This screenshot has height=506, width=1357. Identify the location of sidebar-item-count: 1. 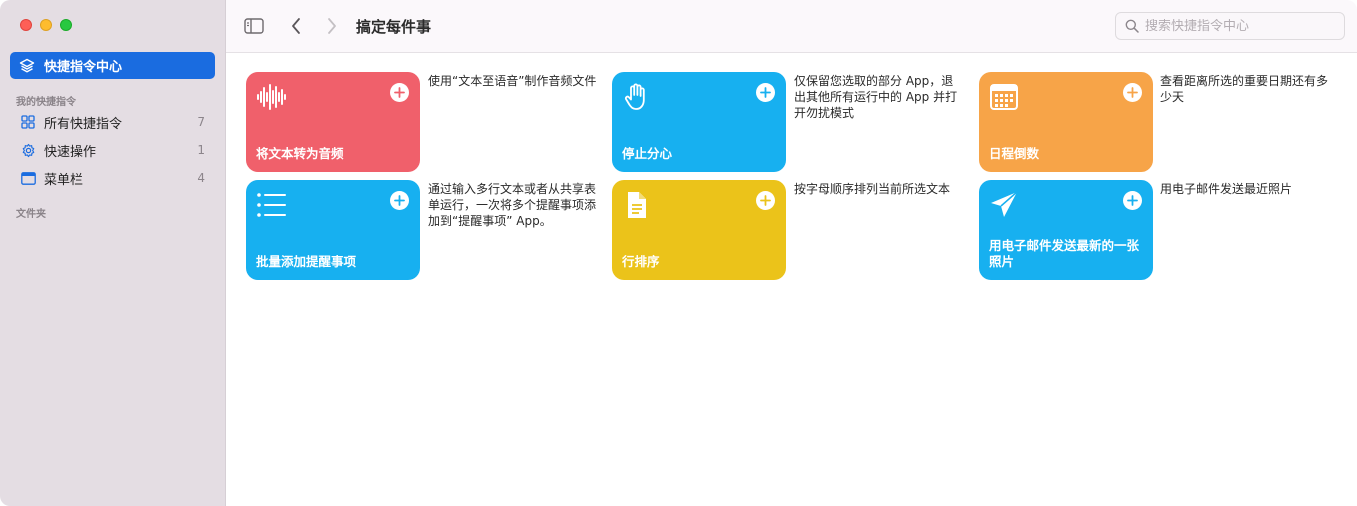
(201, 150).